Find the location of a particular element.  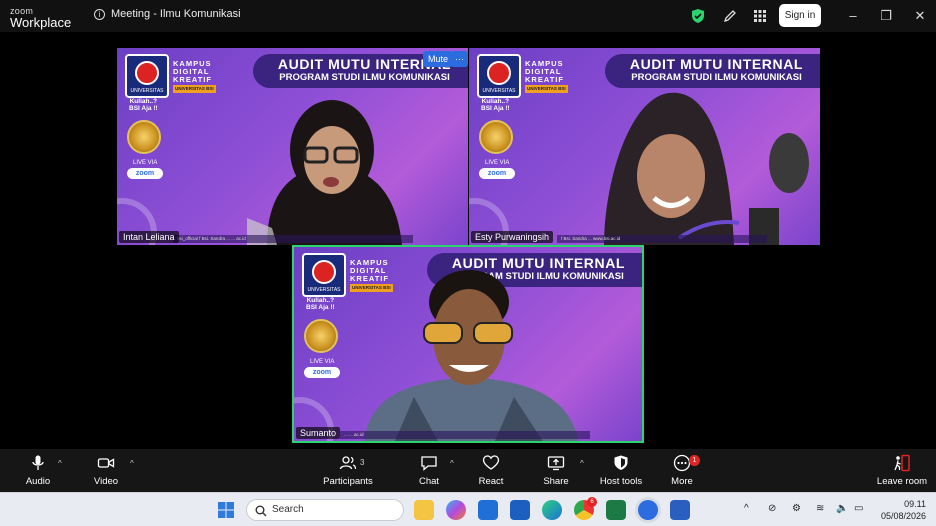

share-screen-icon is located at coordinates (556, 463).